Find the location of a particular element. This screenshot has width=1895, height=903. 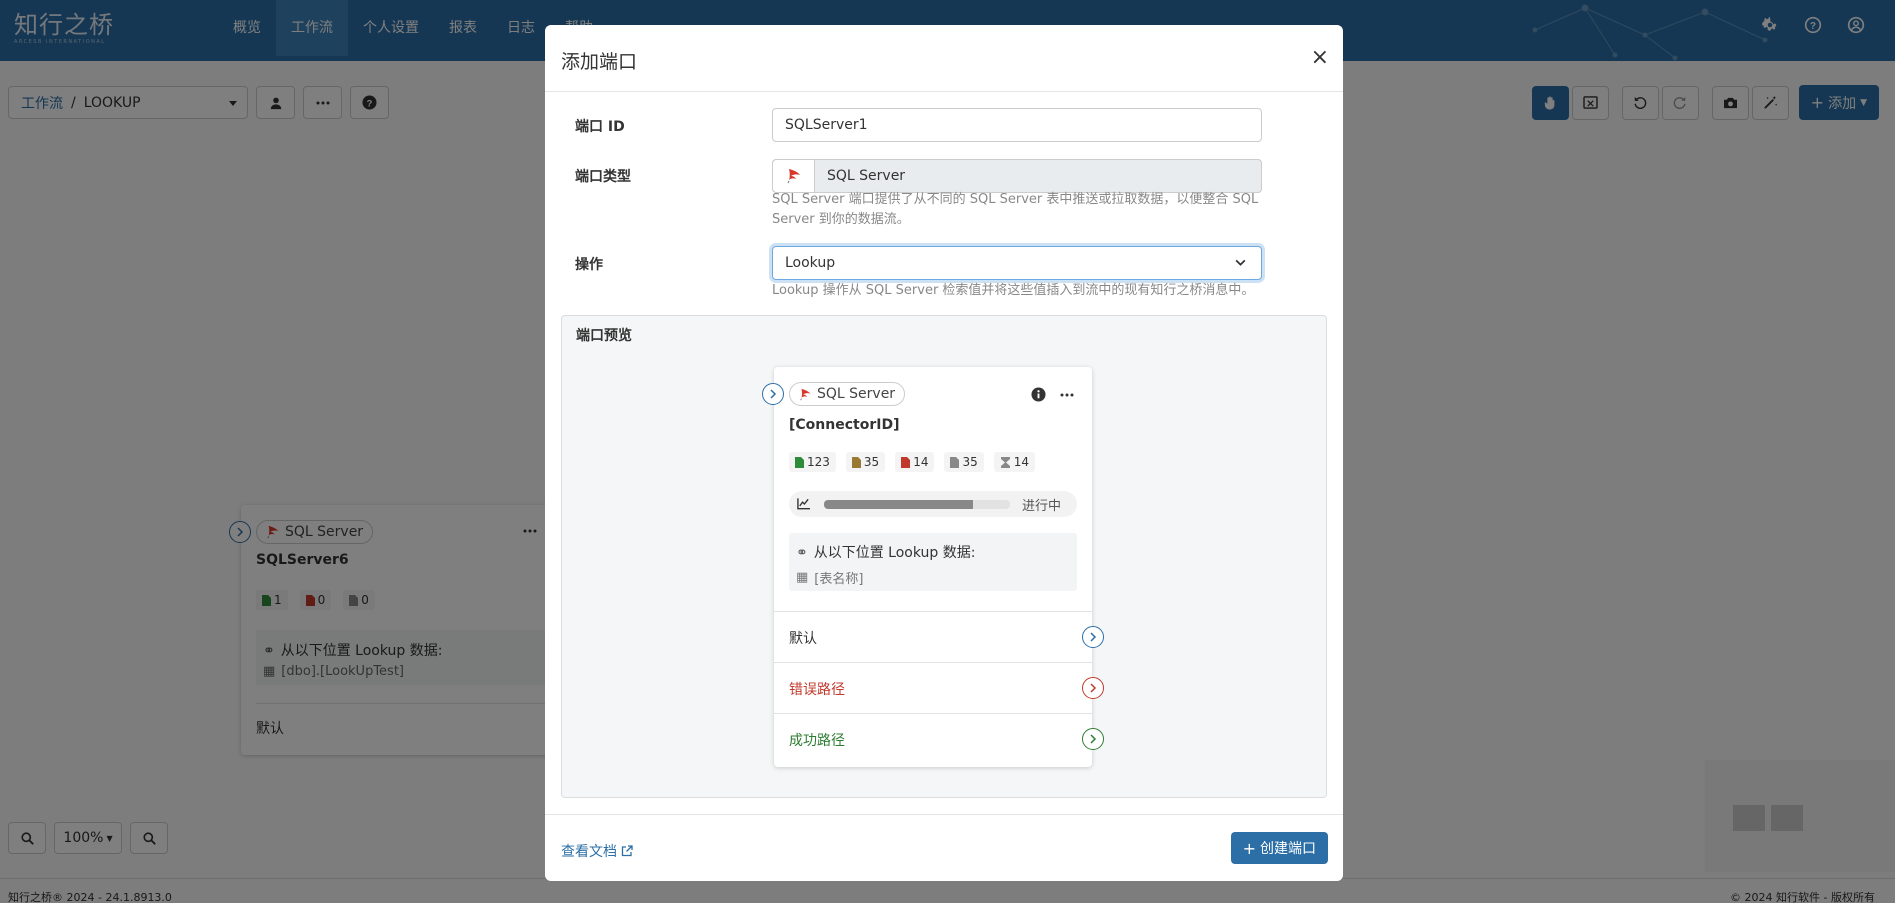

chevron-down-icon is located at coordinates (1240, 262).